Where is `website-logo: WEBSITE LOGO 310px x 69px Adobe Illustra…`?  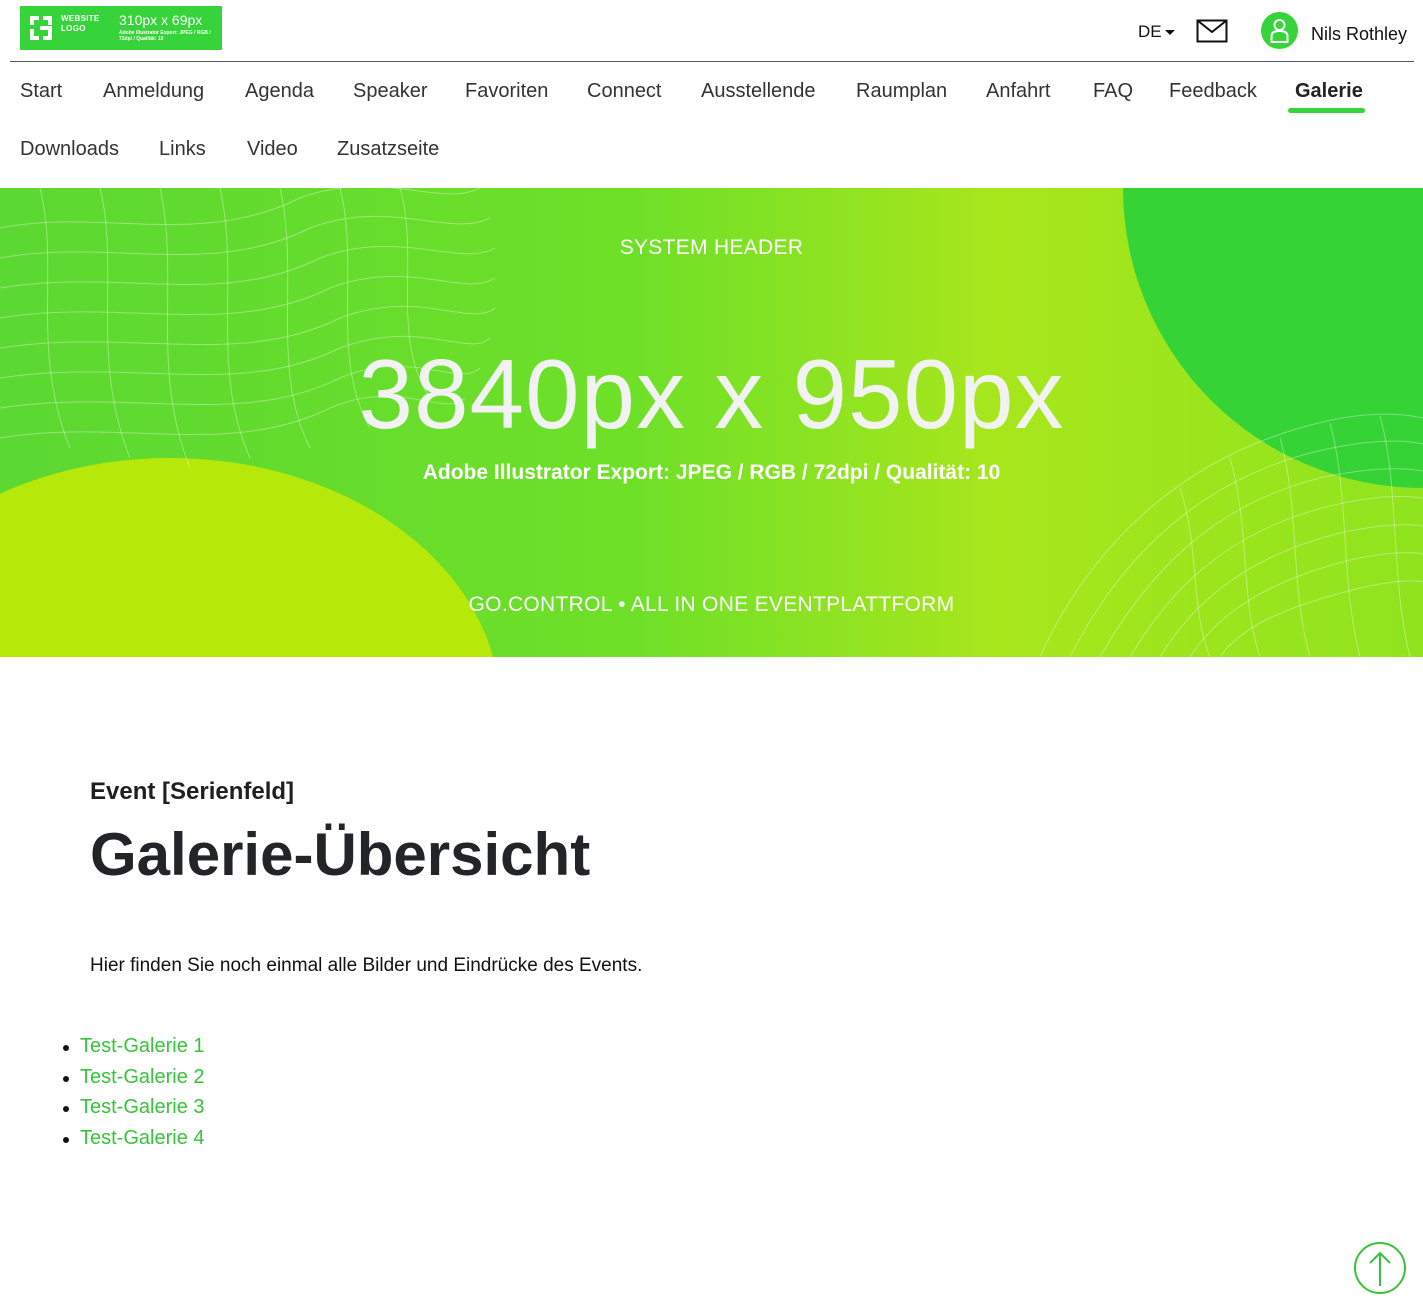 website-logo: WEBSITE LOGO 310px x 69px Adobe Illustra… is located at coordinates (121, 28).